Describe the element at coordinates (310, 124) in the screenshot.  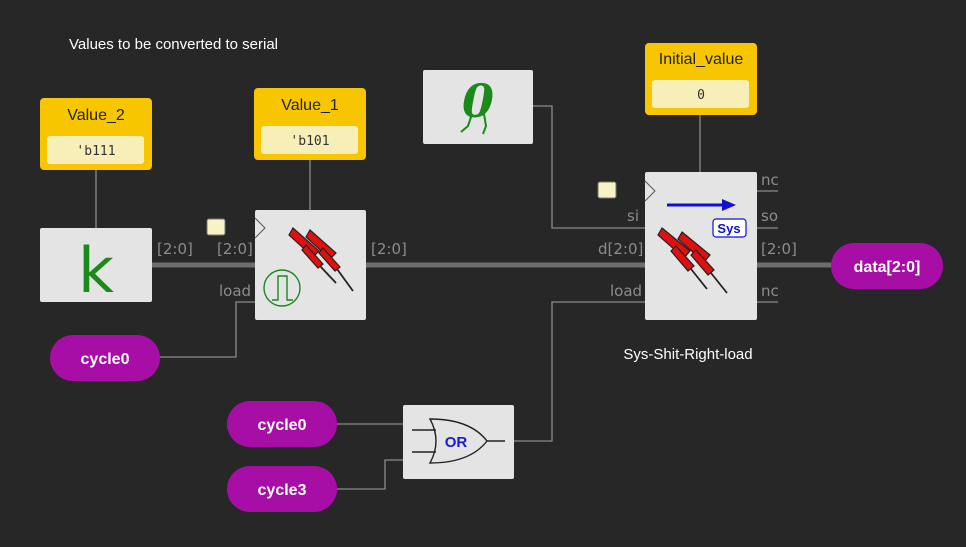
I see `constant-value-1: Value_1 'b101` at that location.